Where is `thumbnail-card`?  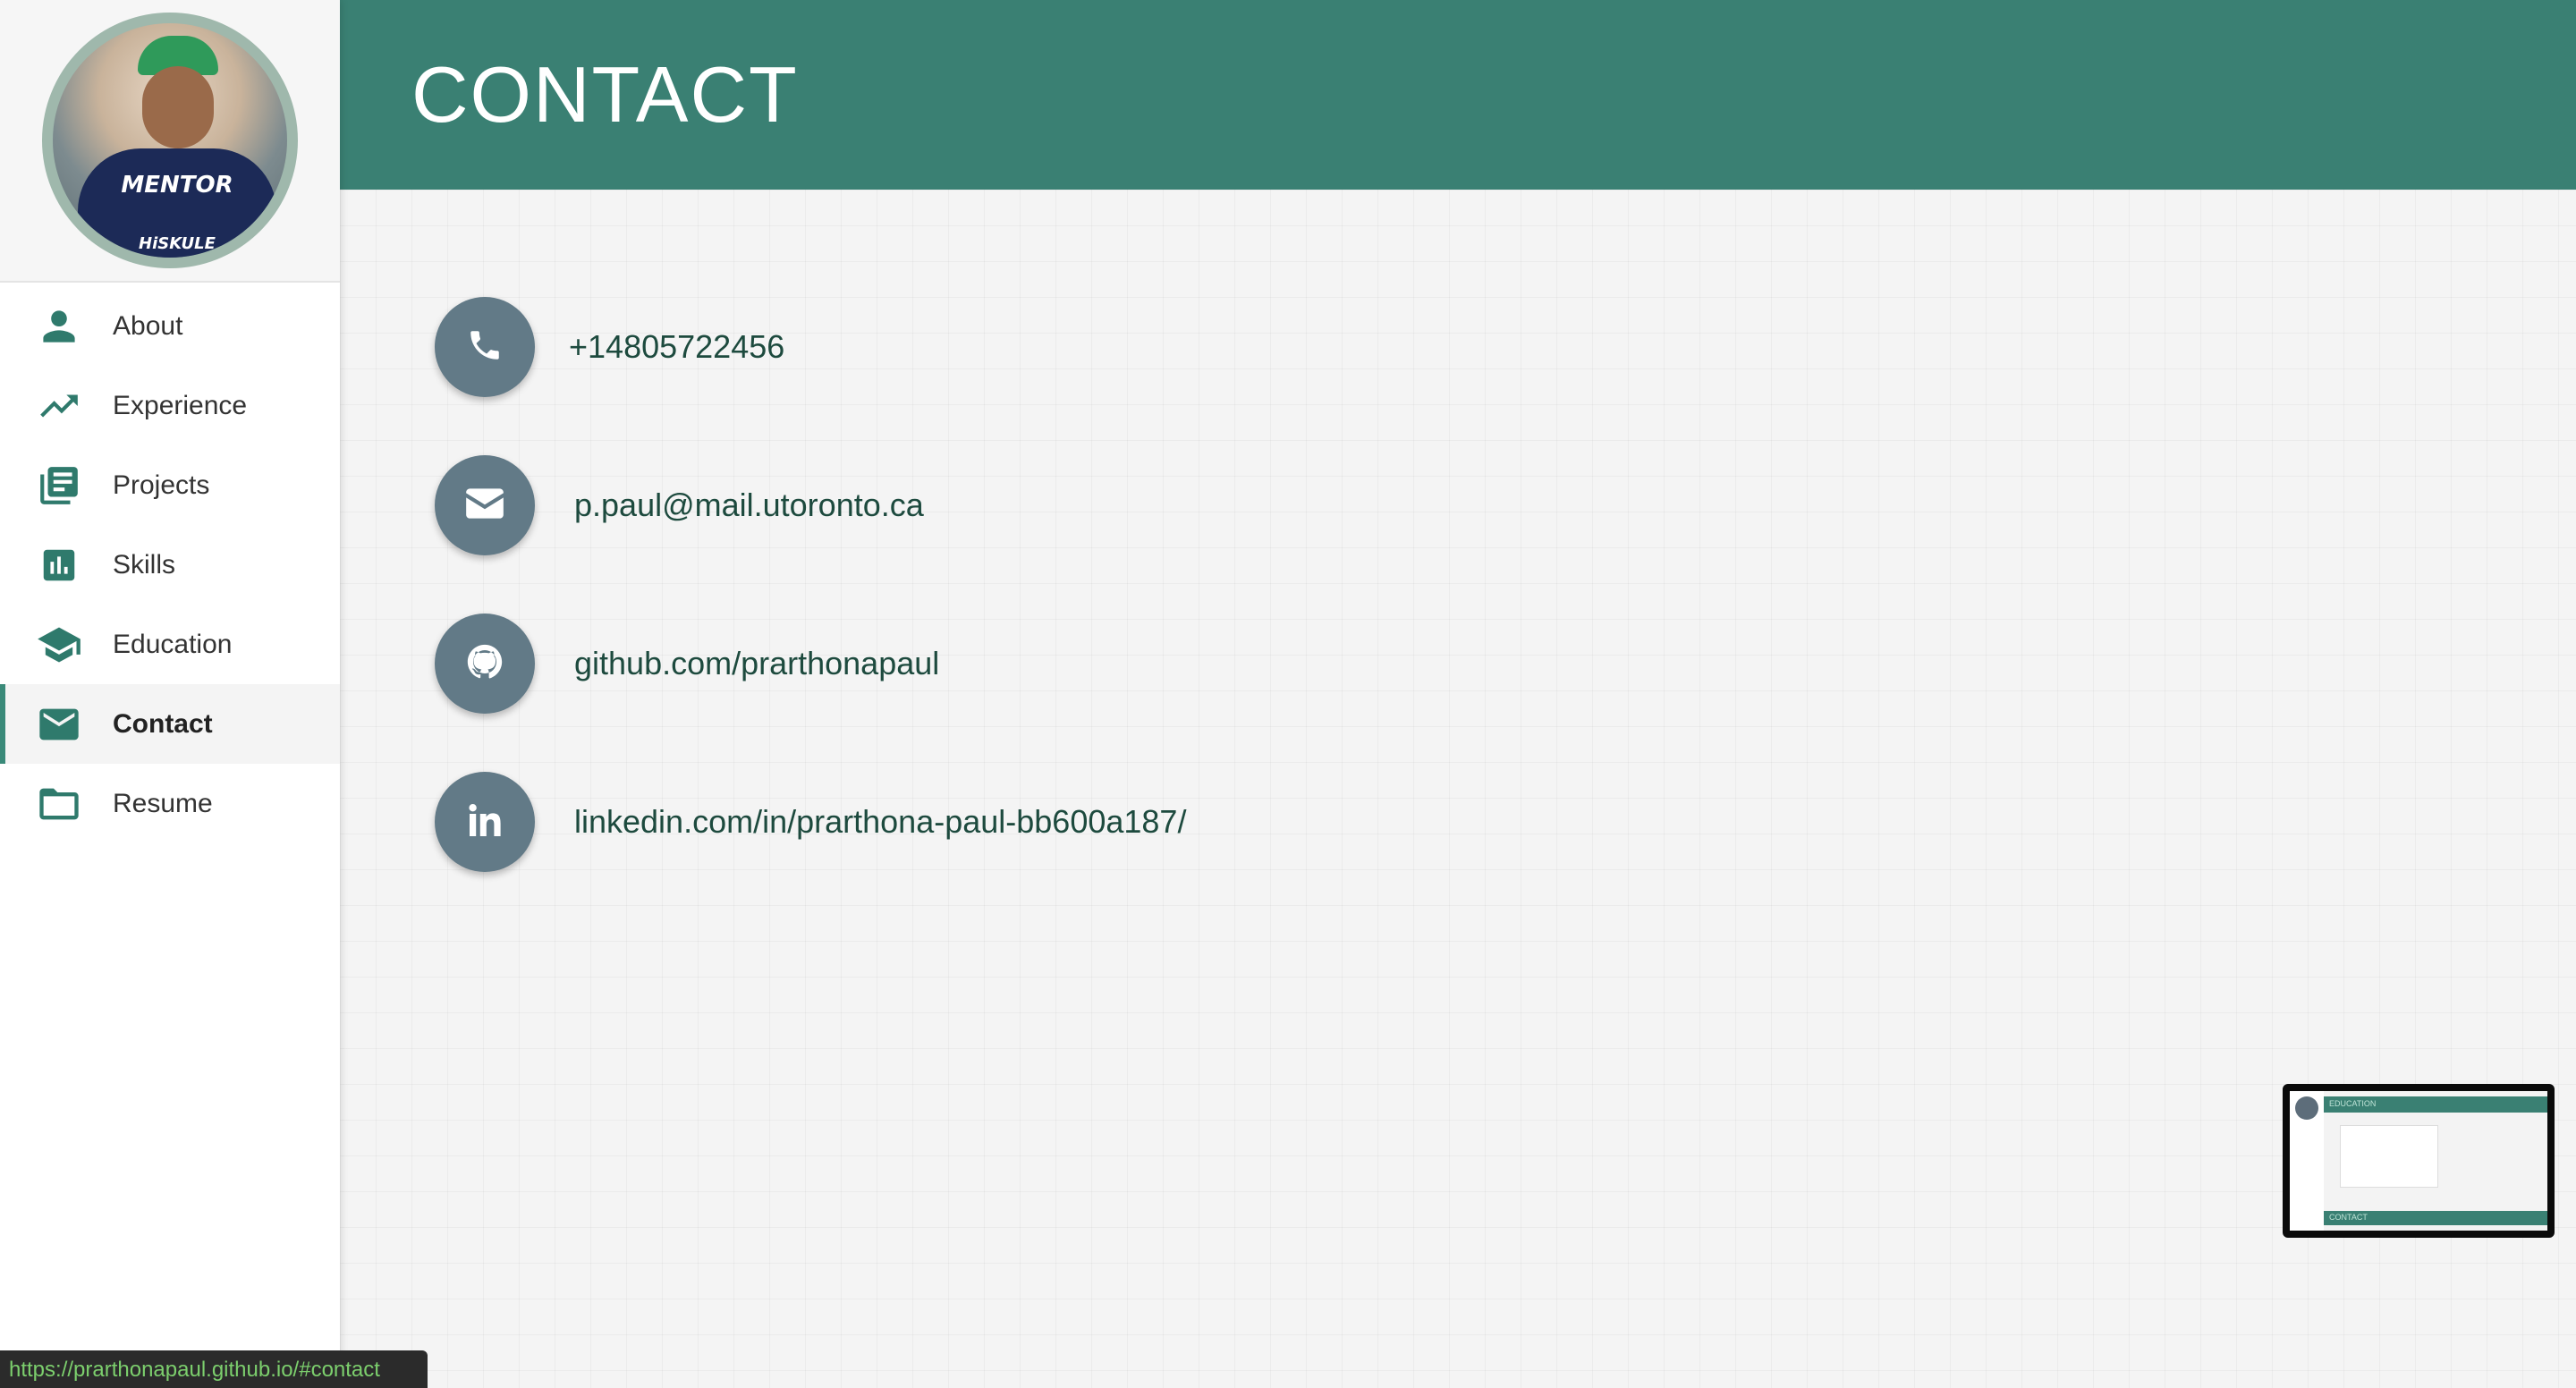
thumbnail-card is located at coordinates (2389, 1157).